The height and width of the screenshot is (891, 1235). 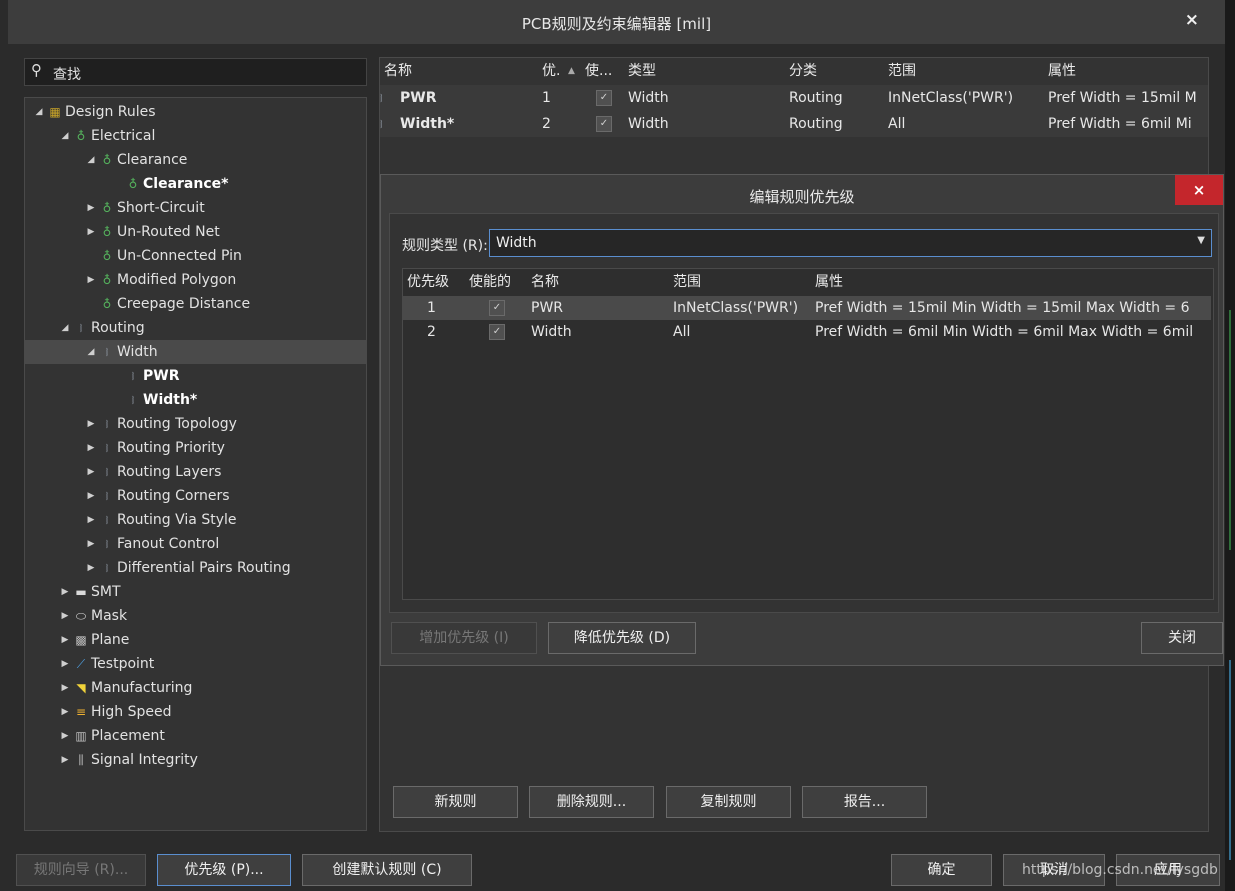 What do you see at coordinates (803, 71) in the screenshot?
I see `col-header-category: 分类` at bounding box center [803, 71].